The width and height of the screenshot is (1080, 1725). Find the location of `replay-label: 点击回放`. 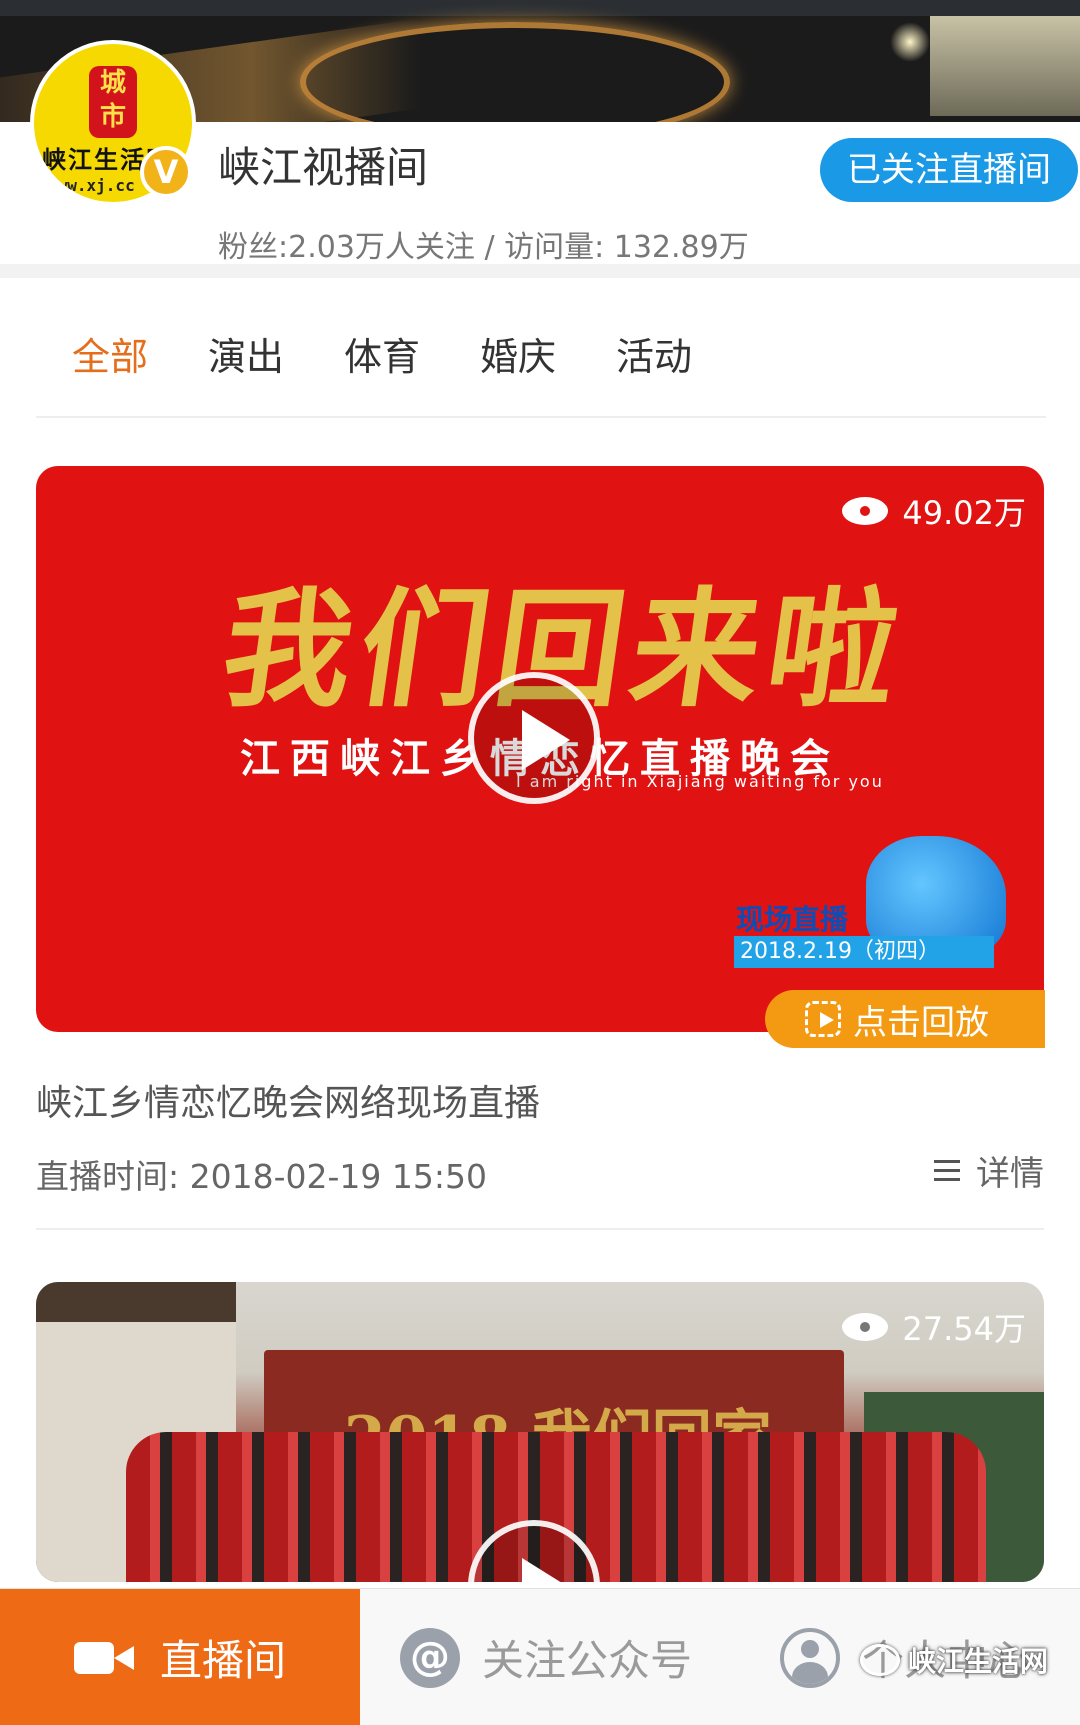

replay-label: 点击回放 is located at coordinates (921, 1022).